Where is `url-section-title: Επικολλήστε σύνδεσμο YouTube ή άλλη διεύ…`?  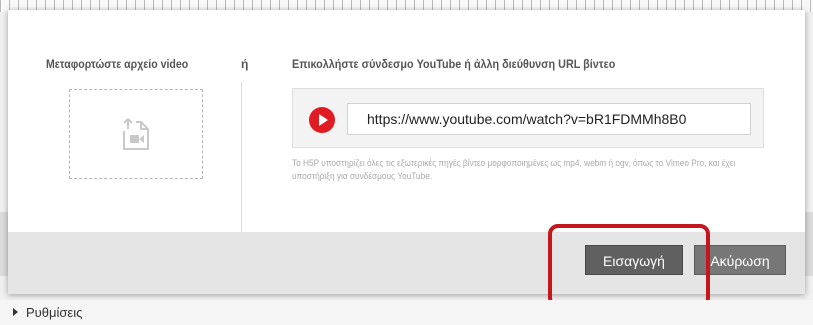
url-section-title: Επικολλήστε σύνδεσμο YouTube ή άλλη διεύ… is located at coordinates (454, 64).